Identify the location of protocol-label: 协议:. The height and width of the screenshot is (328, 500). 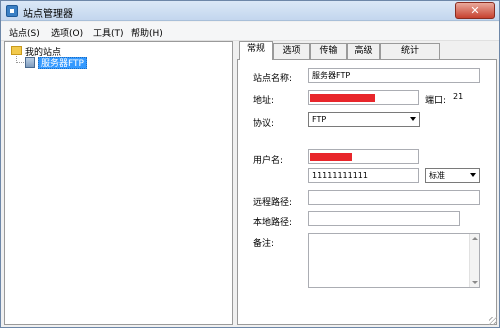
(264, 124).